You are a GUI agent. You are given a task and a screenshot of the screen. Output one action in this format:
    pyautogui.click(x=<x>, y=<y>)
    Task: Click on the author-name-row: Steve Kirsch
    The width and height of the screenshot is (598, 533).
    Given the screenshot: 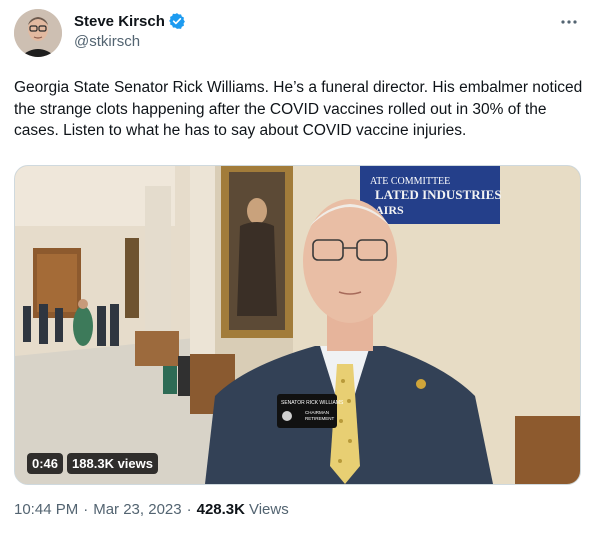 What is the action you would take?
    pyautogui.click(x=130, y=21)
    